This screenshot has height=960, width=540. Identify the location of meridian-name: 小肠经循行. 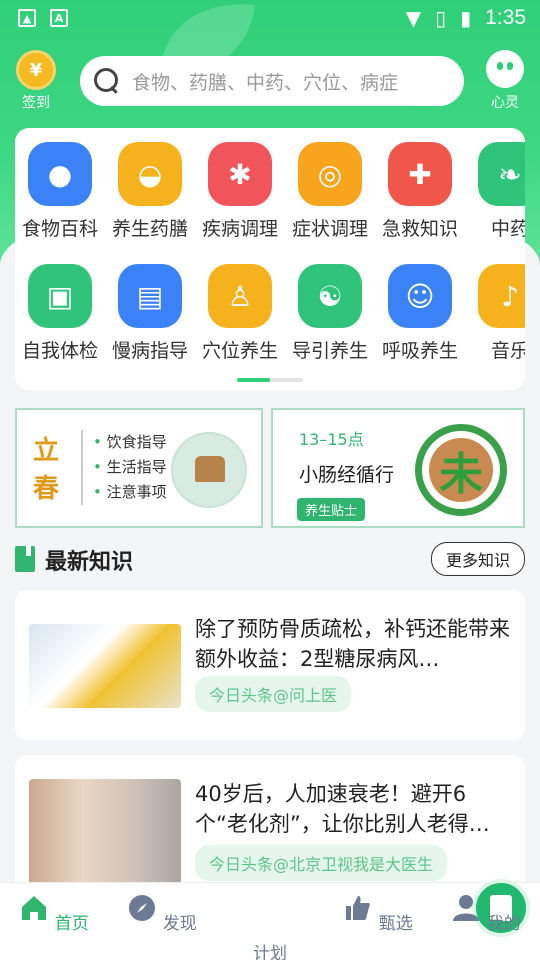
(347, 475).